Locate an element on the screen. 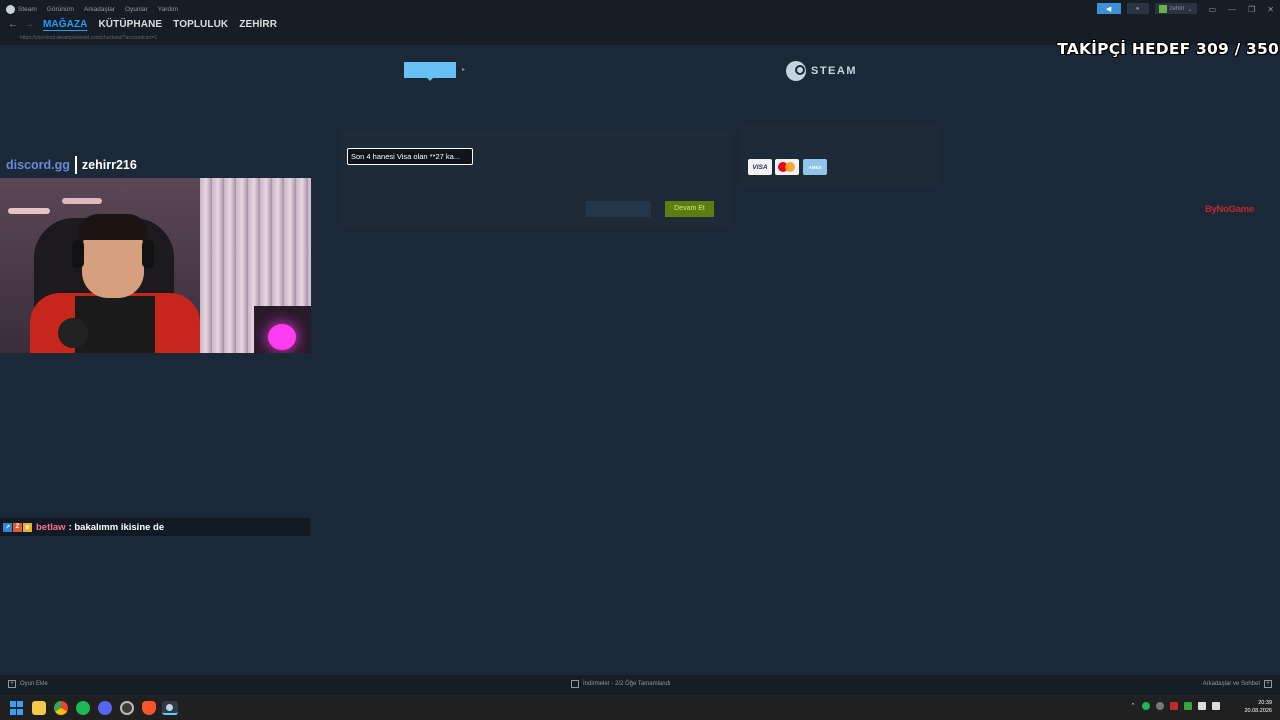 This screenshot has width=1280, height=720. downloads-status: İndirmeler - 2/2 Öğe Tamamlandı is located at coordinates (621, 684).